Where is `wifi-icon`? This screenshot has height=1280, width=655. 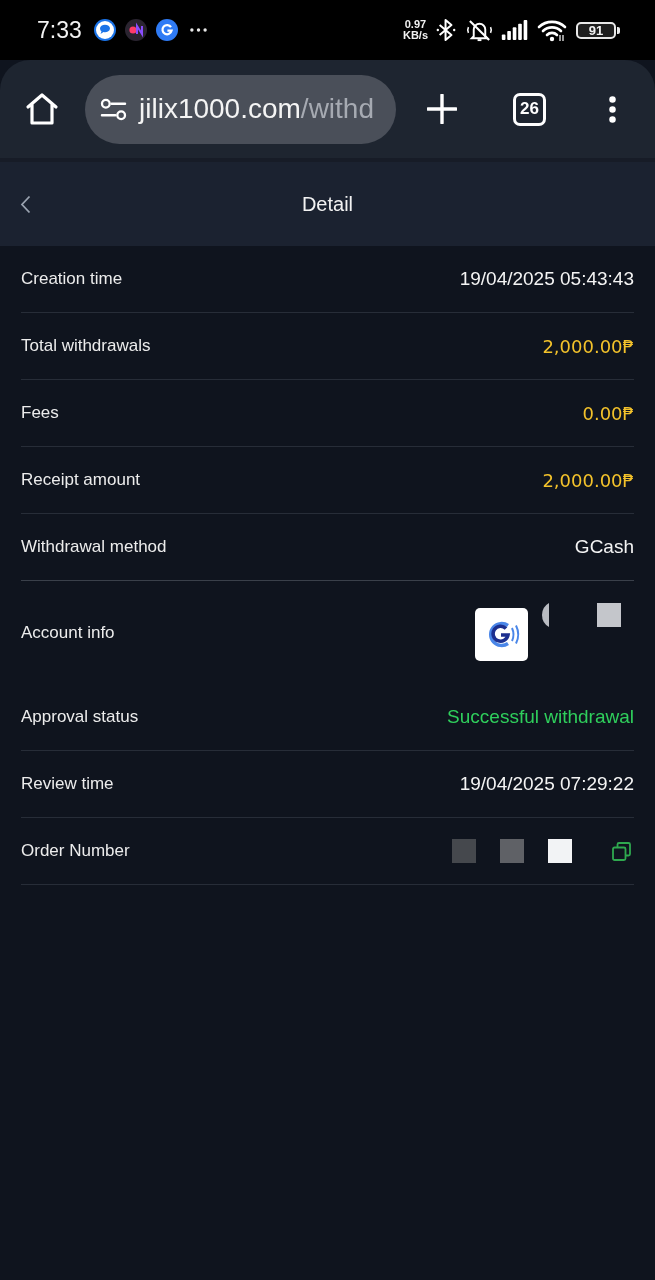 wifi-icon is located at coordinates (552, 30).